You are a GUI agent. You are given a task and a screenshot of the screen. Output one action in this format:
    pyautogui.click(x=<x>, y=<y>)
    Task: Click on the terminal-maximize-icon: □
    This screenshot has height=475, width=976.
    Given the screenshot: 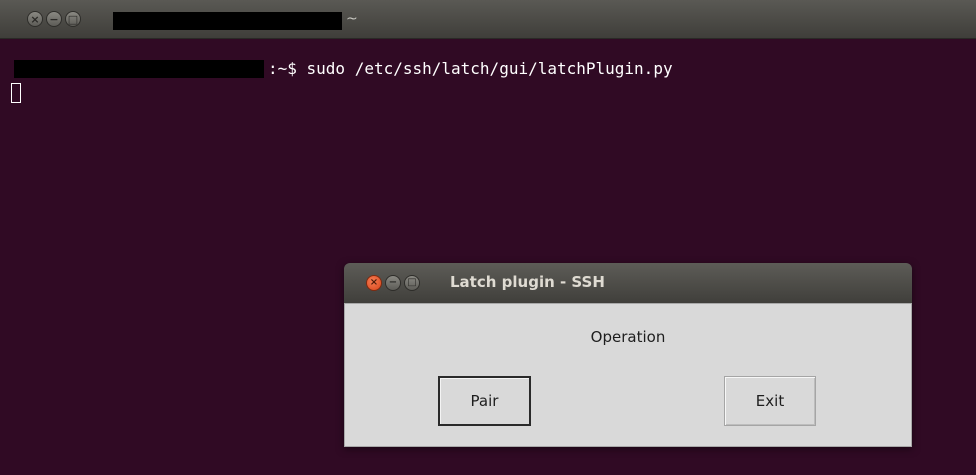 What is the action you would take?
    pyautogui.click(x=73, y=19)
    